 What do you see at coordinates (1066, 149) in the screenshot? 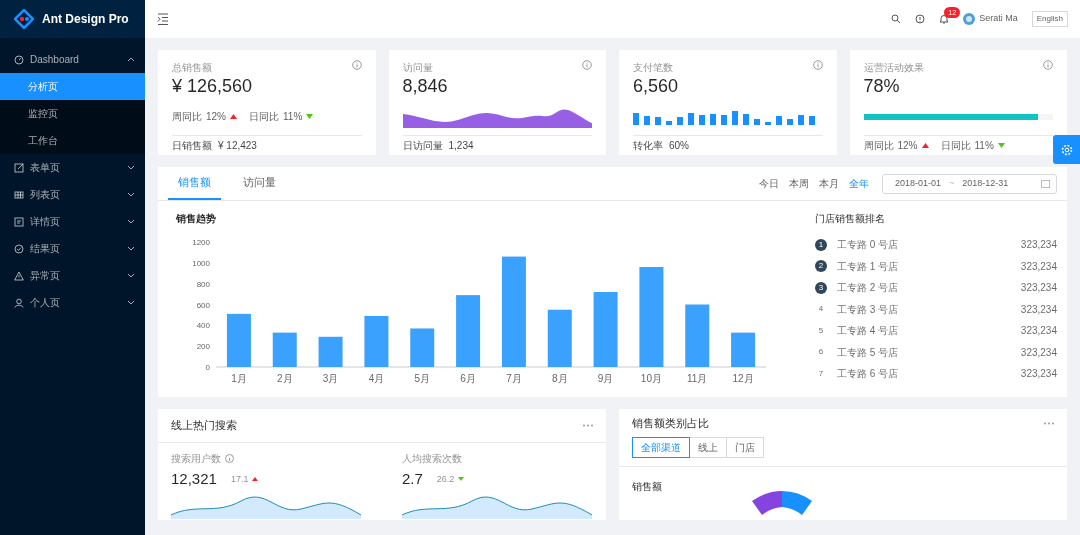
I see `settings-button` at bounding box center [1066, 149].